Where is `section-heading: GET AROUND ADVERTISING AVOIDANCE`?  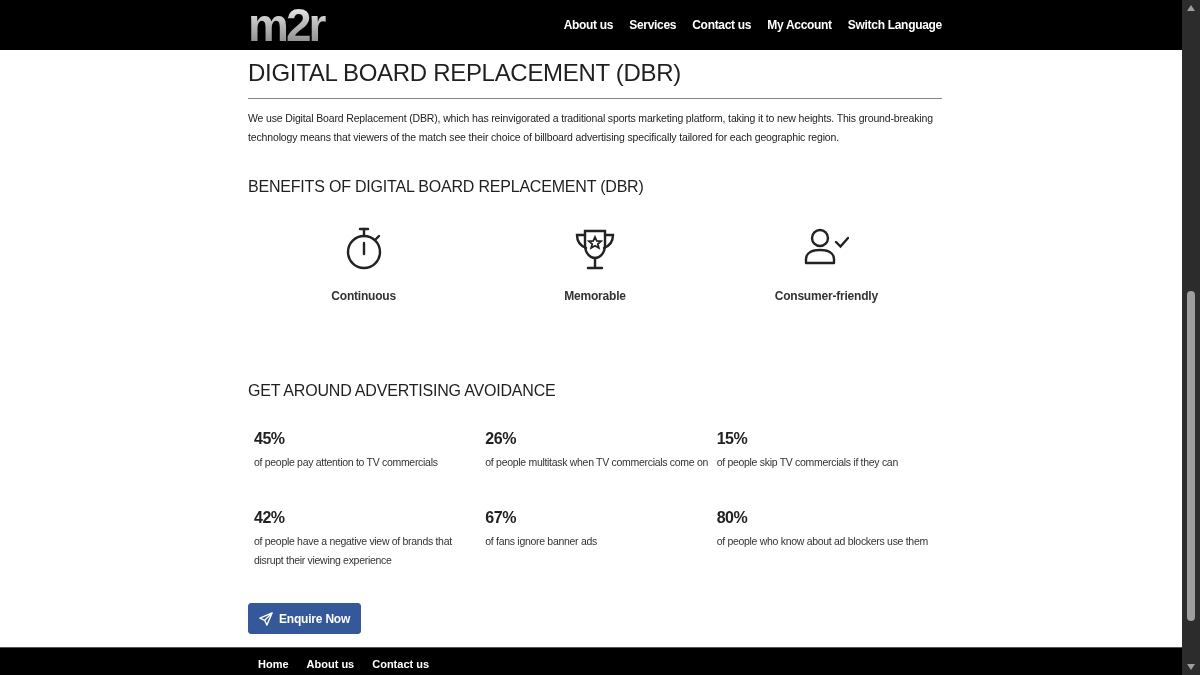
section-heading: GET AROUND ADVERTISING AVOIDANCE is located at coordinates (402, 391).